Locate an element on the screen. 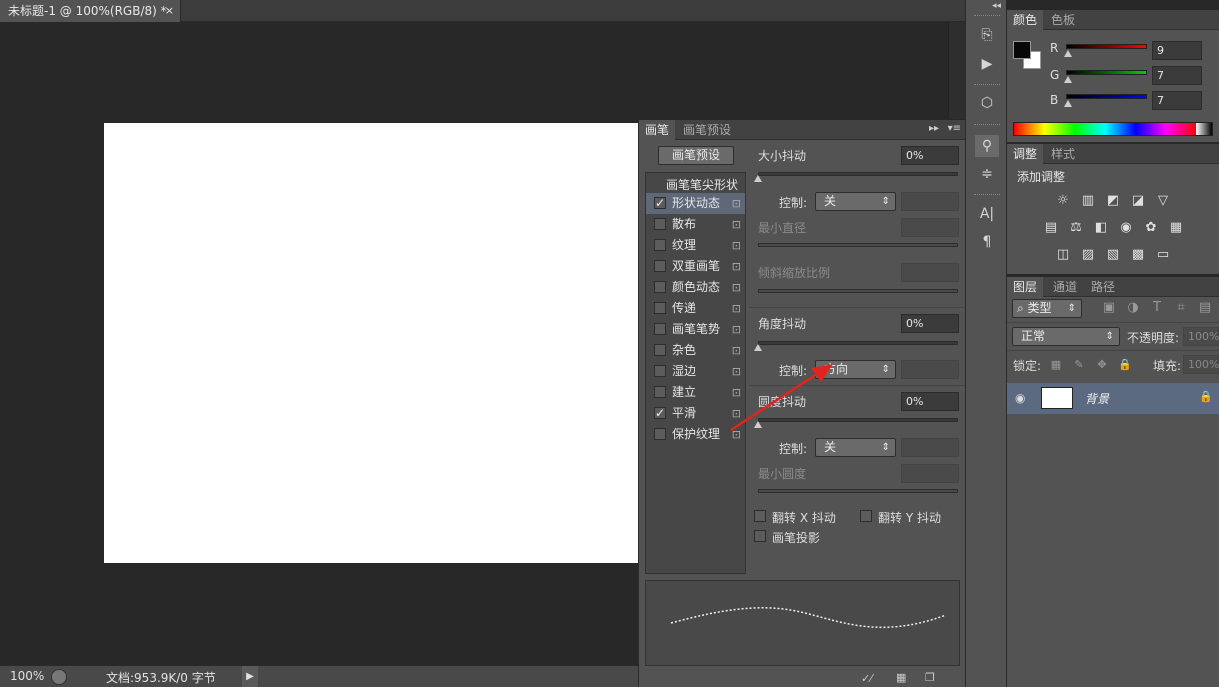  tab-paths: 路径 is located at coordinates (1103, 287).